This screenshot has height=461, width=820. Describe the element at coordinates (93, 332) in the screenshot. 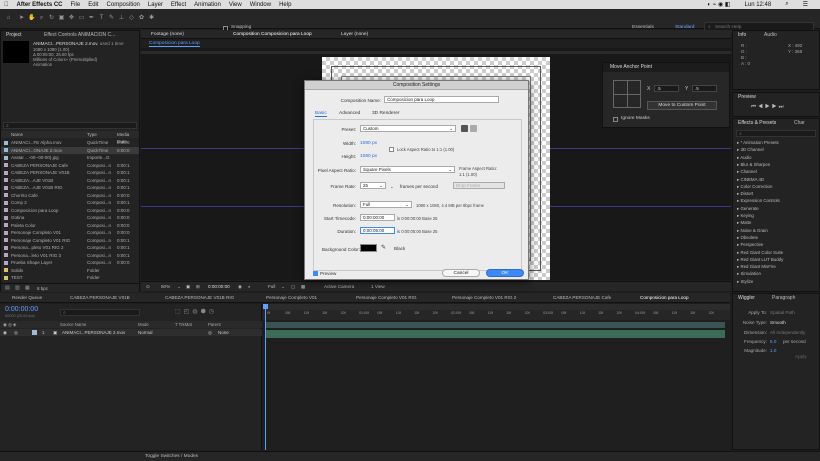

I see `layer-name: ANIMACI...PERSONAJE 2.mov` at that location.